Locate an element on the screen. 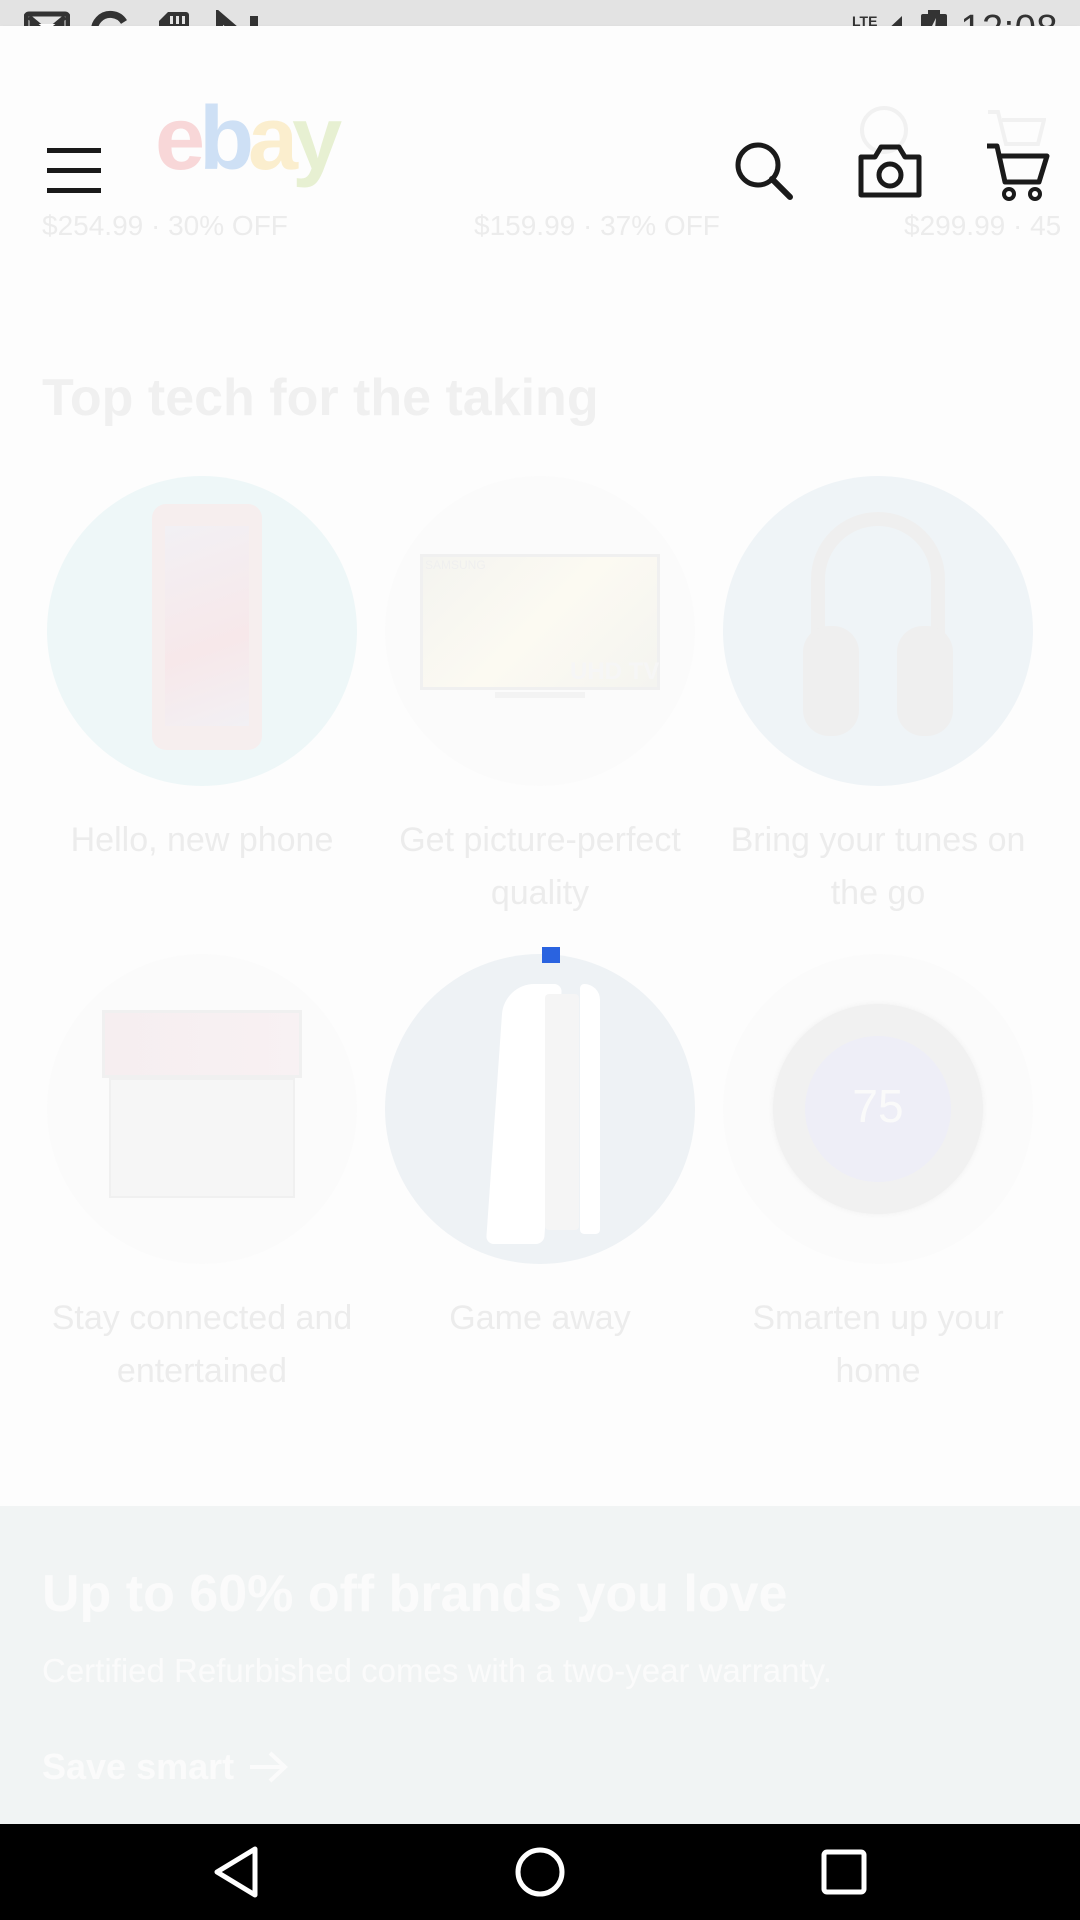  promo-title: Up to 60% off brands you love is located at coordinates (415, 1594).